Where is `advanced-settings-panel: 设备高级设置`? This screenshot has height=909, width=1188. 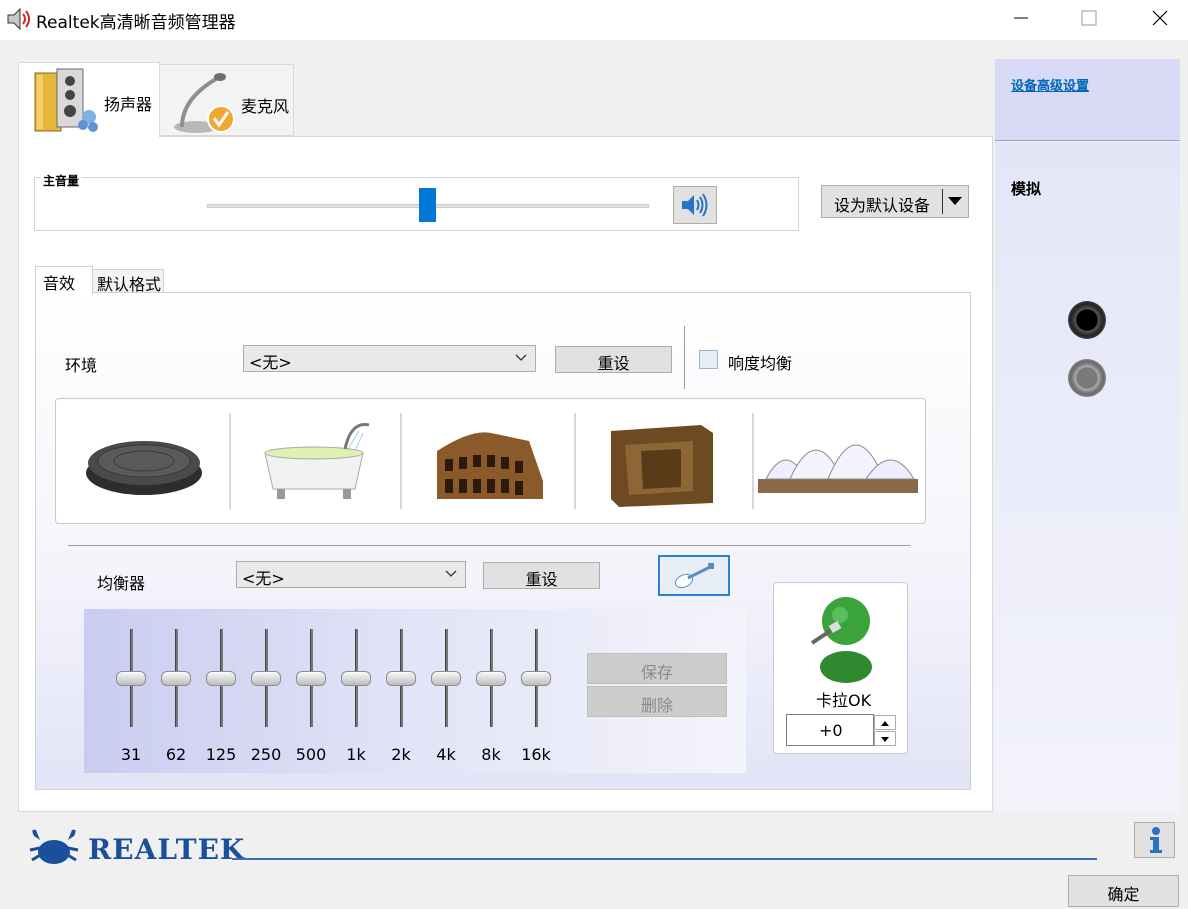 advanced-settings-panel: 设备高级设置 is located at coordinates (1087, 100).